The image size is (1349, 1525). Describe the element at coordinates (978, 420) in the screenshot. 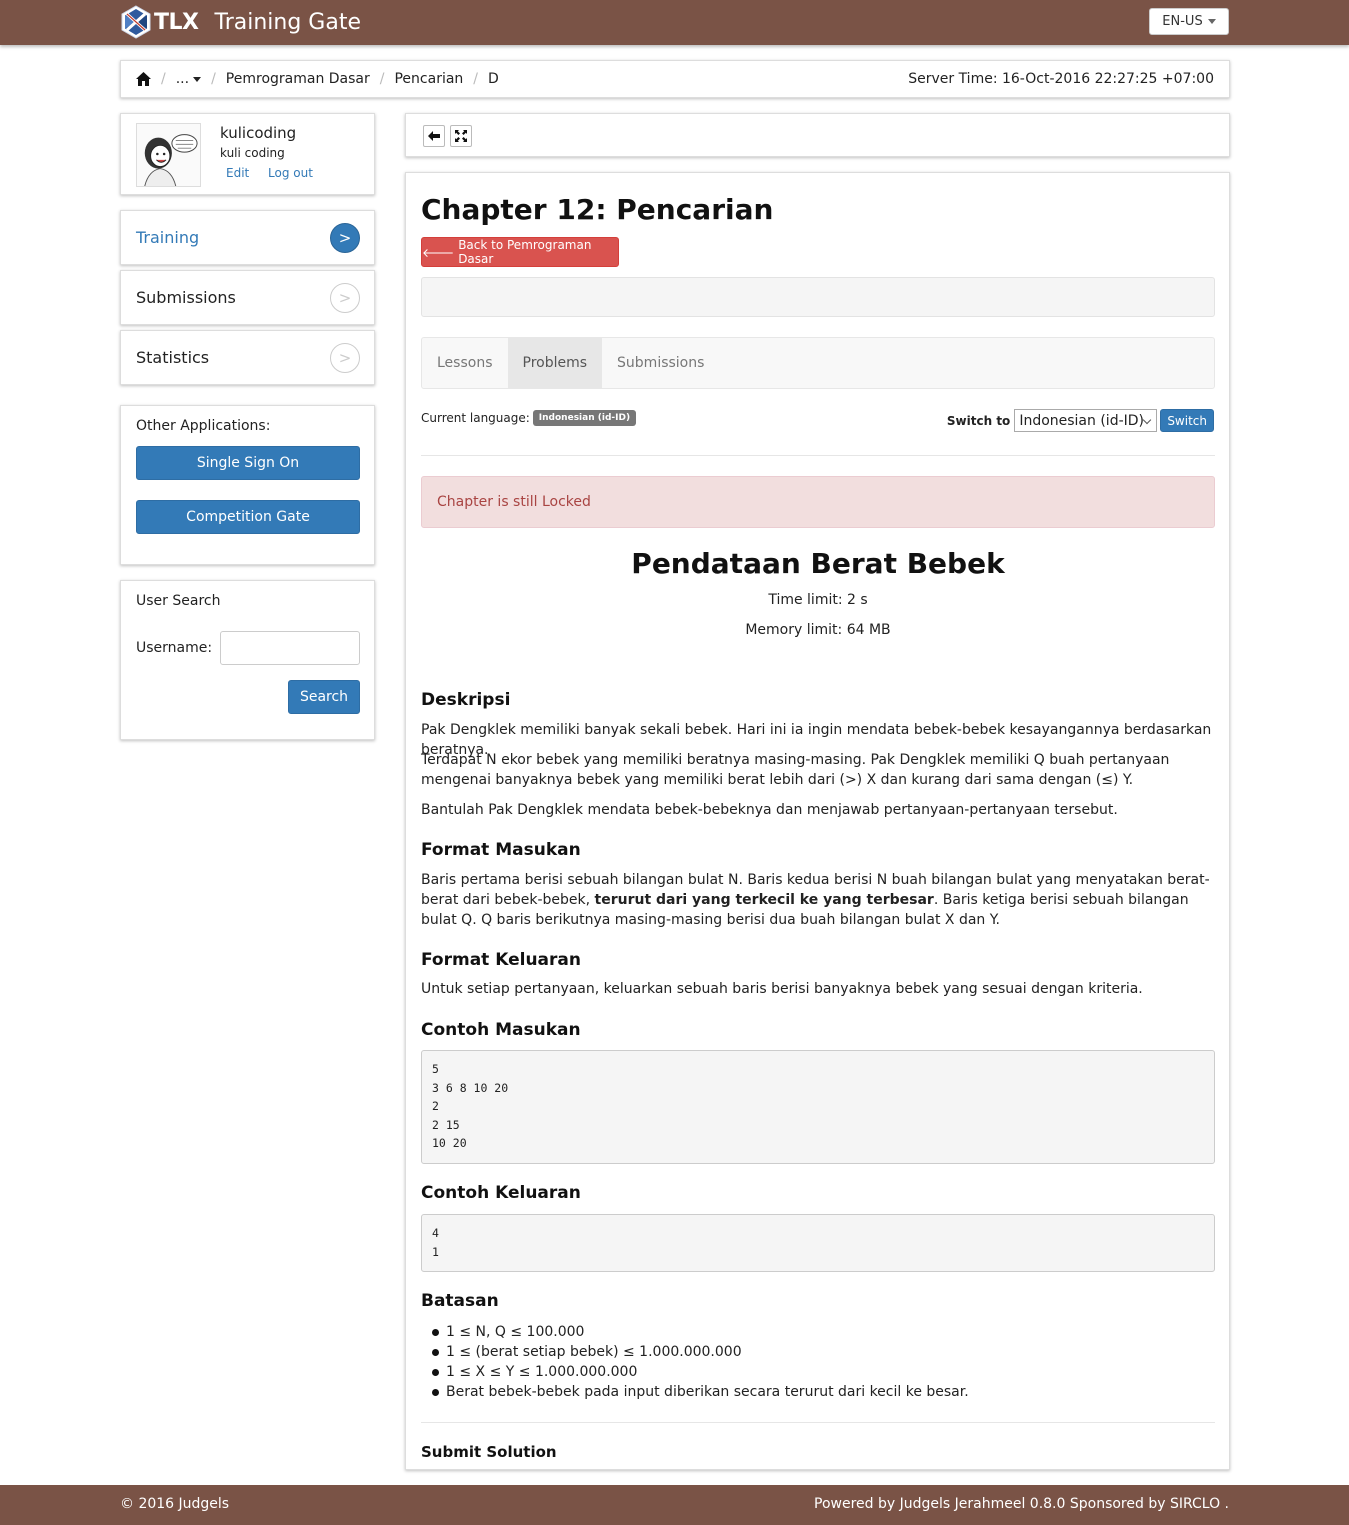

I see `switch-to-label: Switch to` at that location.